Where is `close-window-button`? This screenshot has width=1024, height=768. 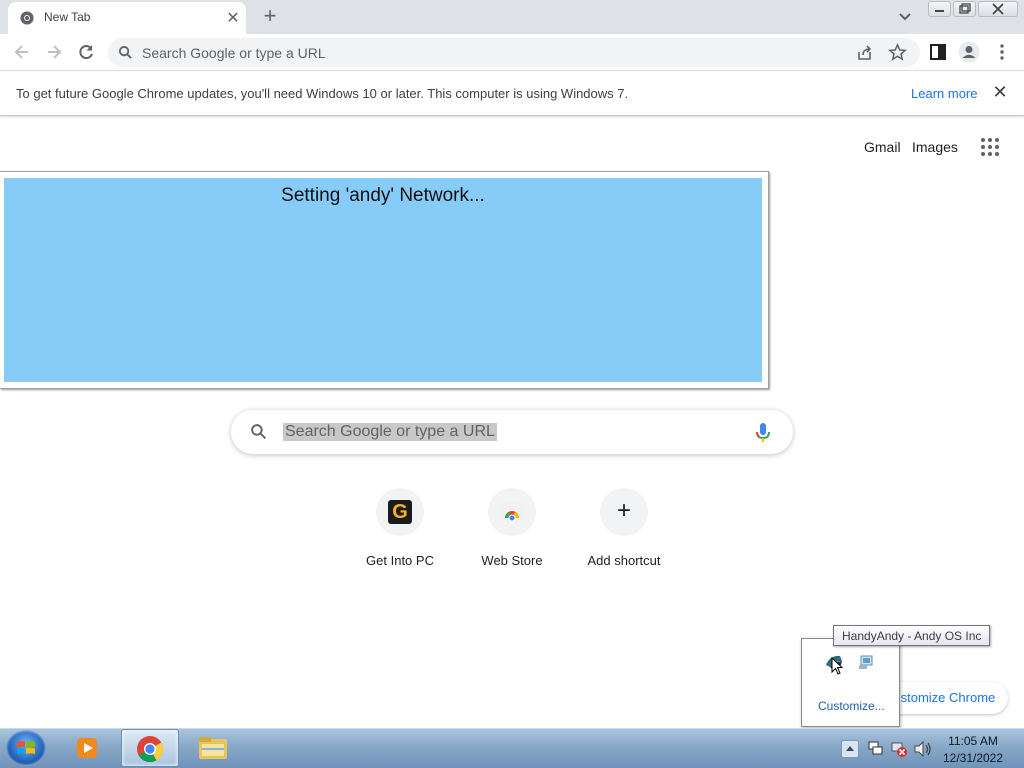
close-window-button is located at coordinates (998, 9).